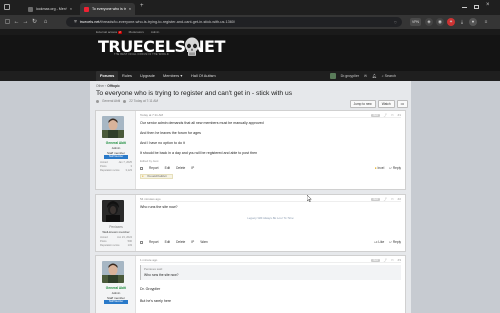  Describe the element at coordinates (172, 76) in the screenshot. I see `nav-members: Members ▾` at that location.